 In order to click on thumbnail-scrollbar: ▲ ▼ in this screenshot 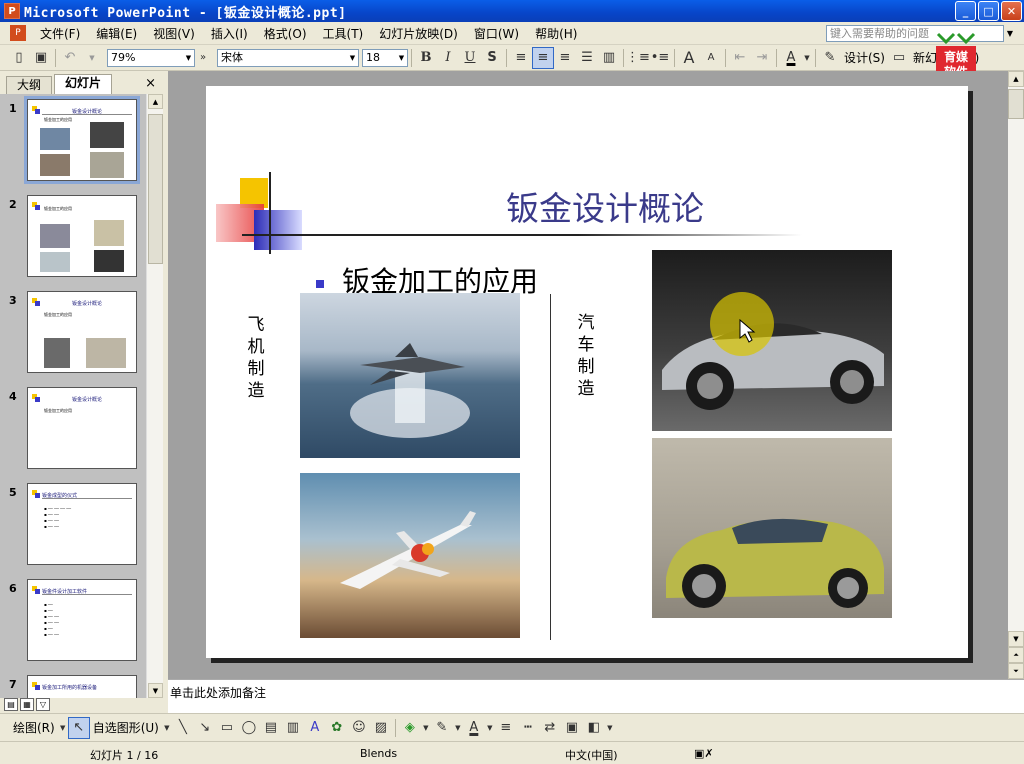, I will do `click(154, 396)`.